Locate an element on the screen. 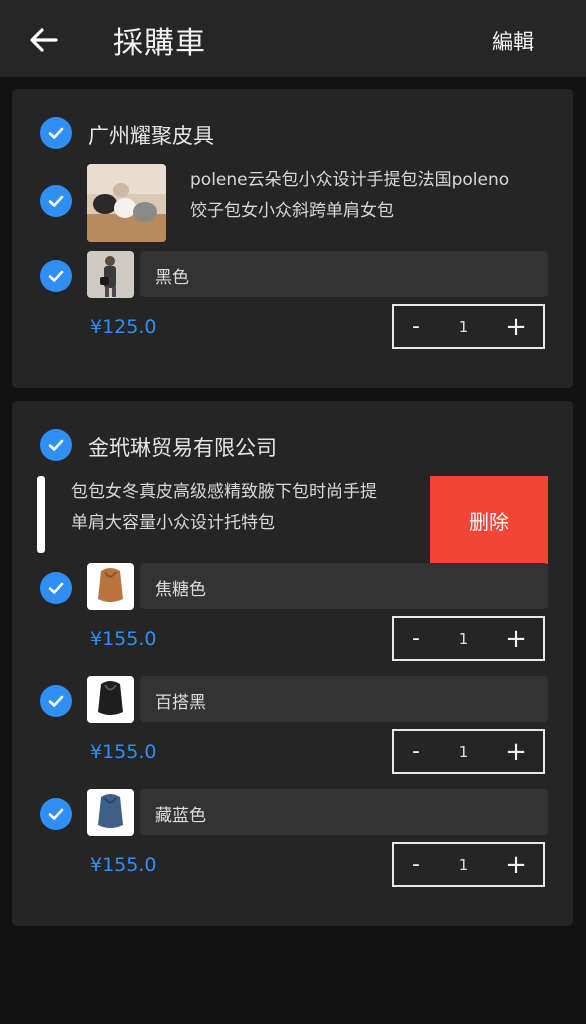 Image resolution: width=586 pixels, height=1024 pixels. edit-button: 編輯 is located at coordinates (513, 41).